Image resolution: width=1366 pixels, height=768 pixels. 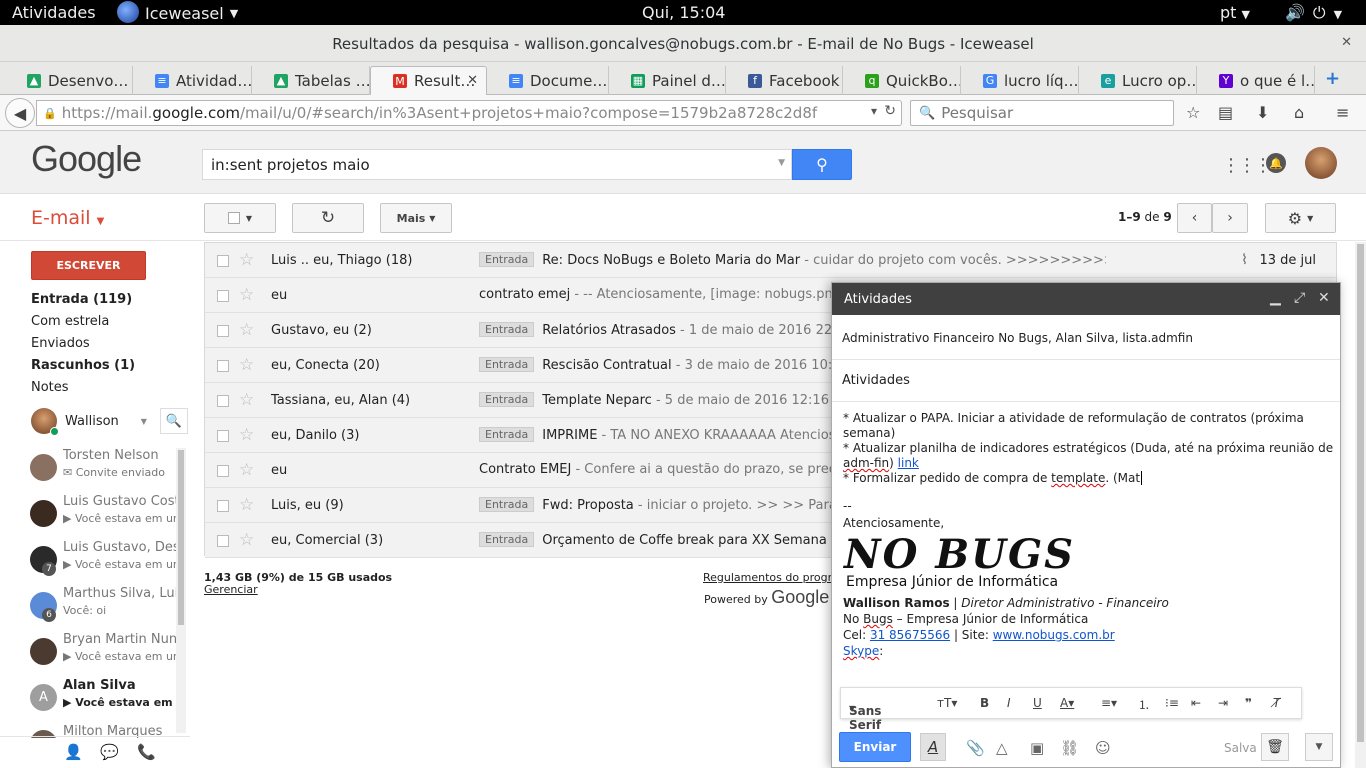 I want to click on bookmark-star-icon: ☆, so click(x=1193, y=112).